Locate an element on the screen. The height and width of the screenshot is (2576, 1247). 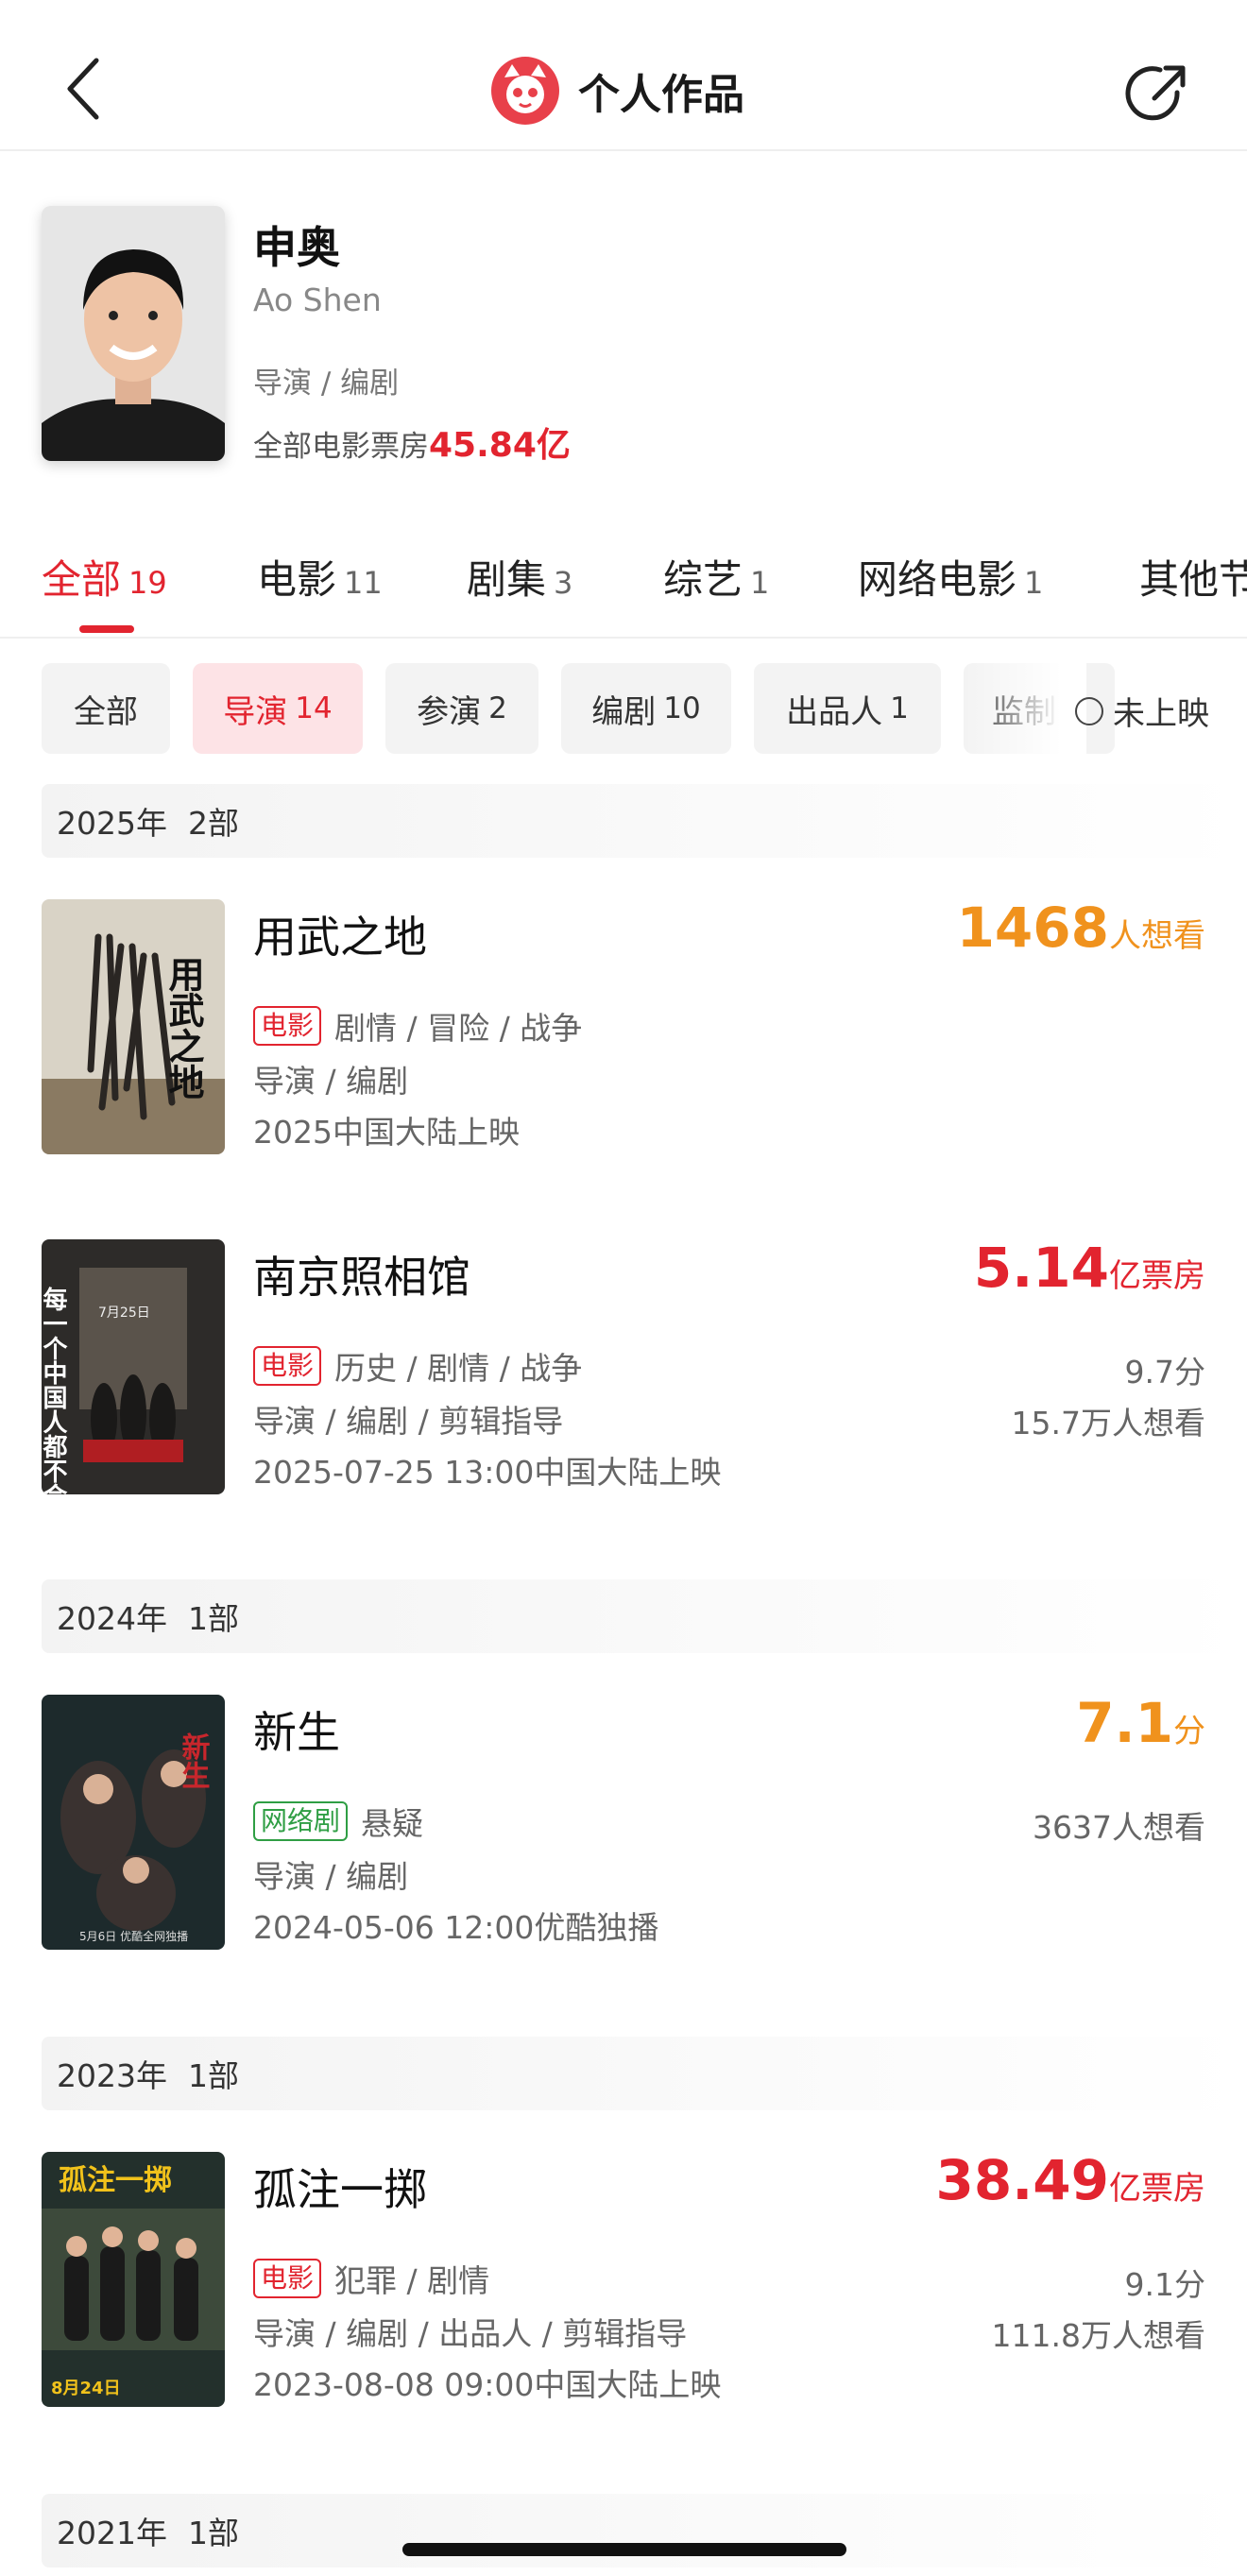
tab-count: 11 is located at coordinates (364, 583).